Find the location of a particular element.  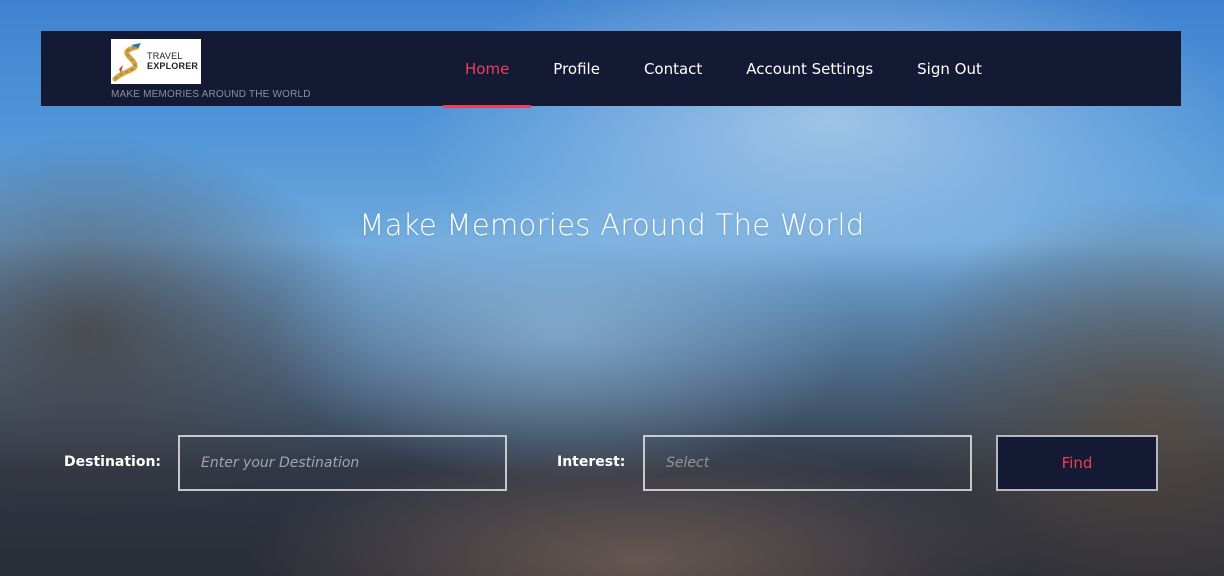

destination-label: Destination: is located at coordinates (113, 462).